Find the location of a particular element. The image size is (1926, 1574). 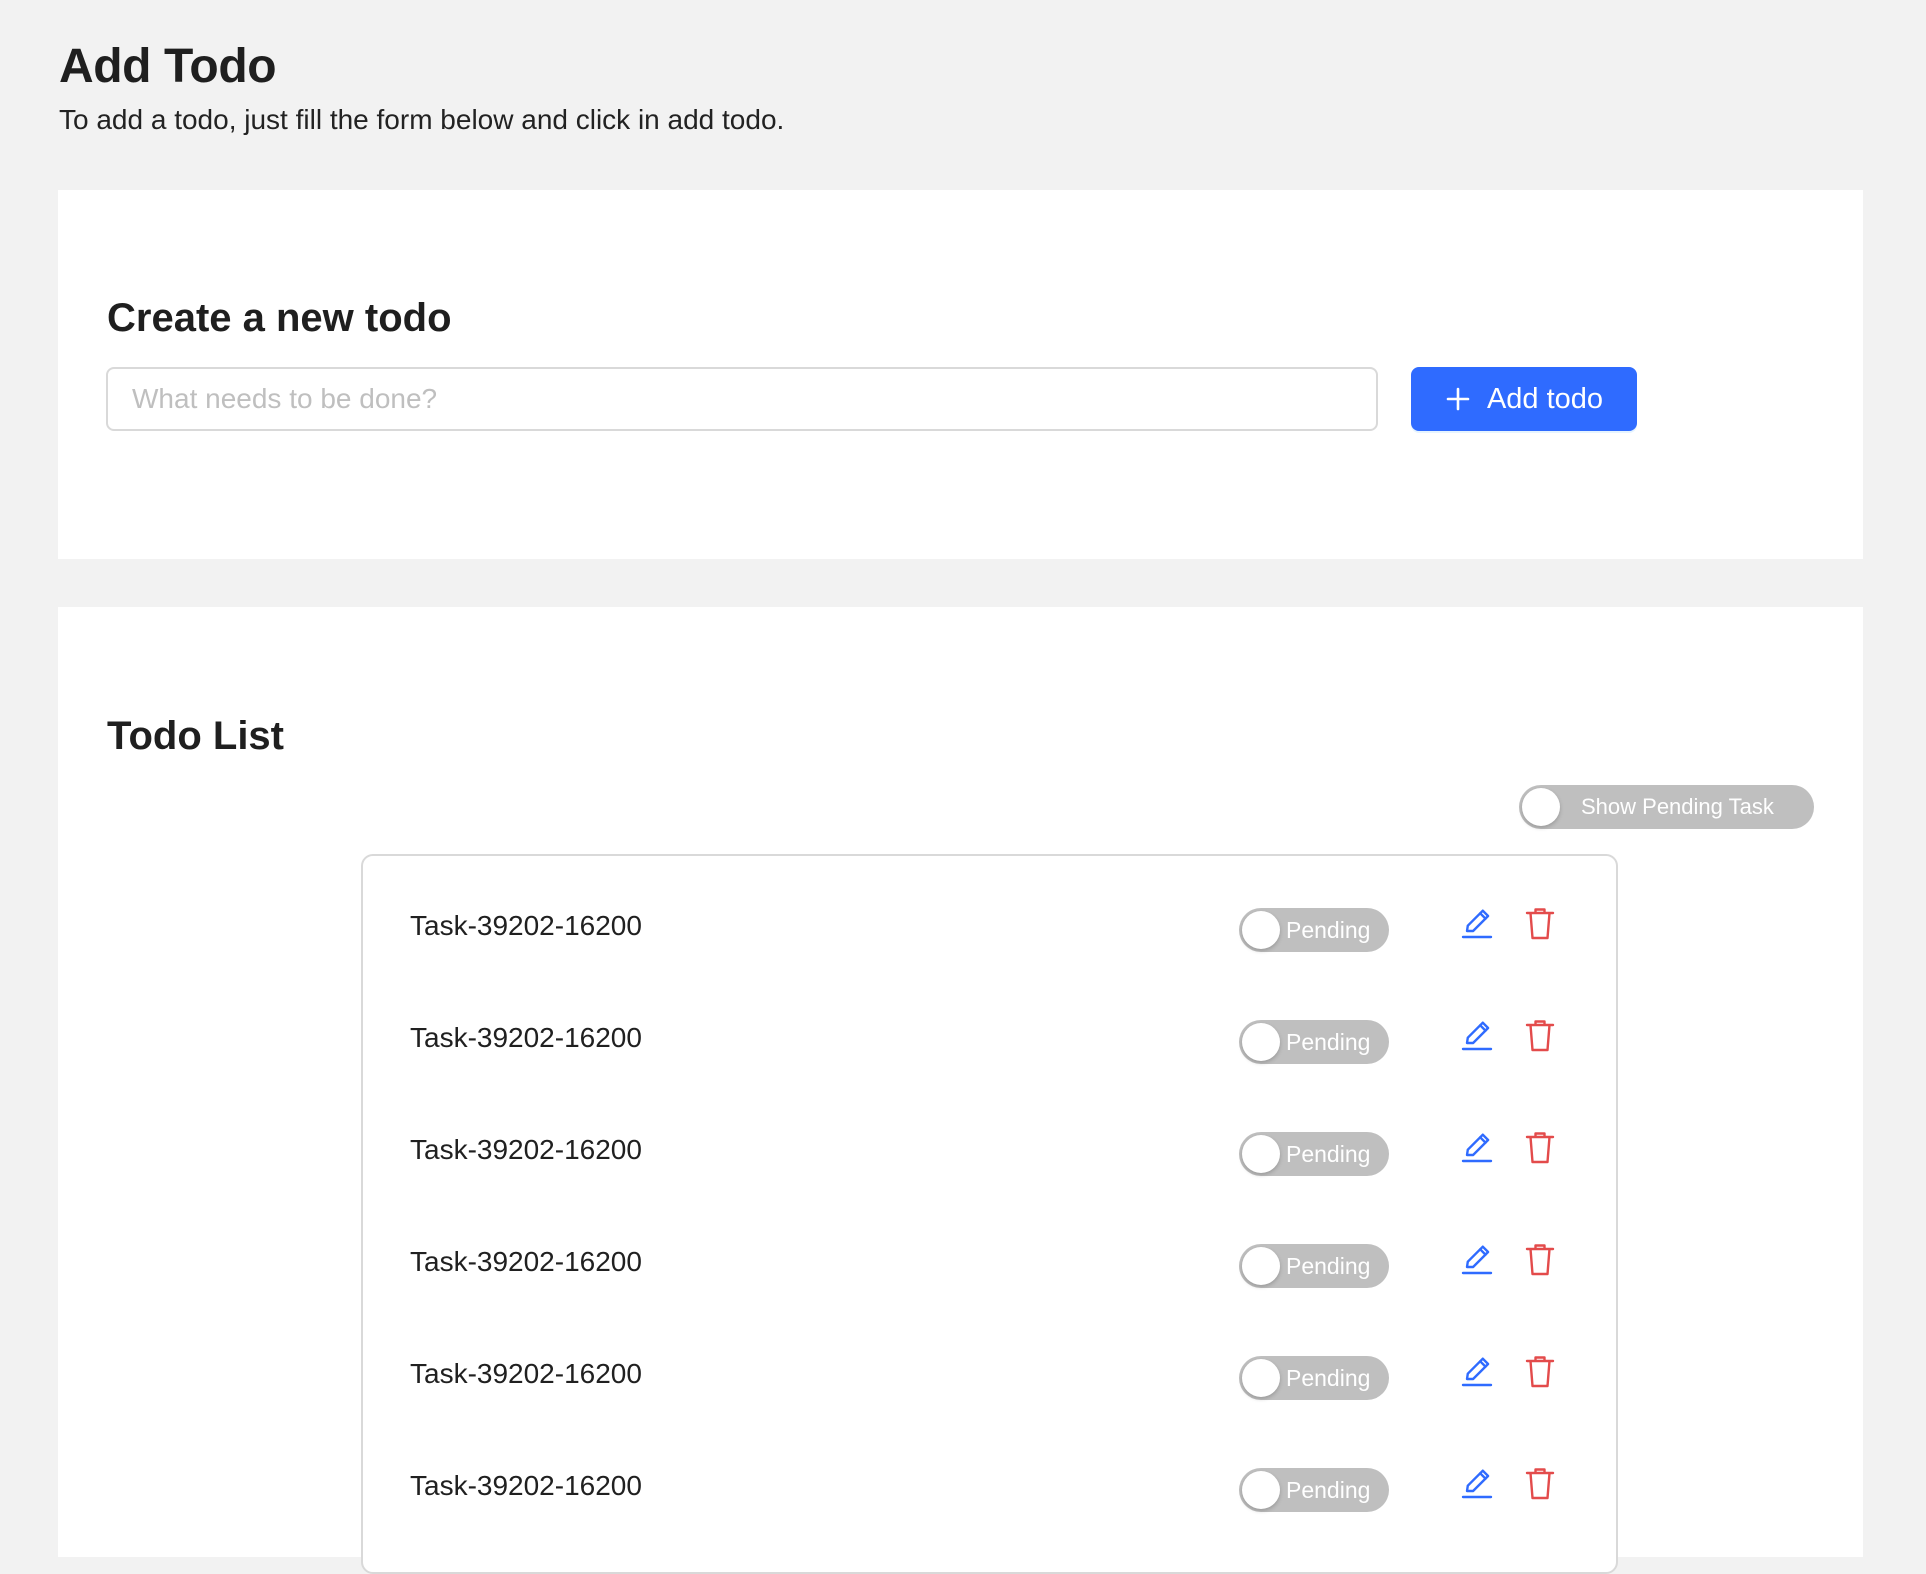

todo-input is located at coordinates (742, 399).